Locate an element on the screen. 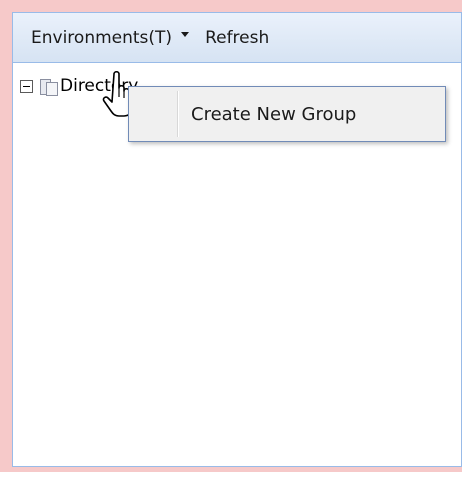 This screenshot has height=486, width=462. menu-icon-gutter is located at coordinates (178, 114).